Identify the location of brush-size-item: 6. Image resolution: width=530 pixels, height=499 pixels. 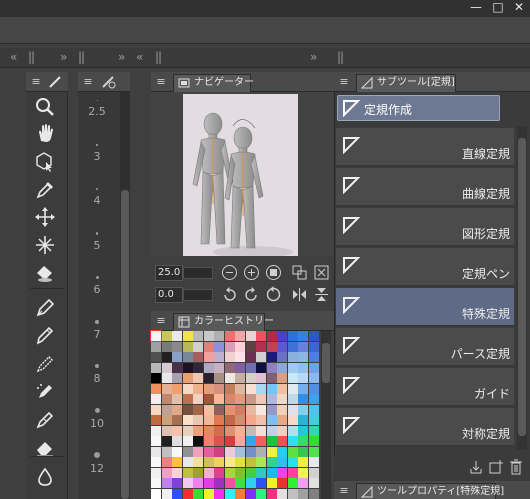
(97, 286).